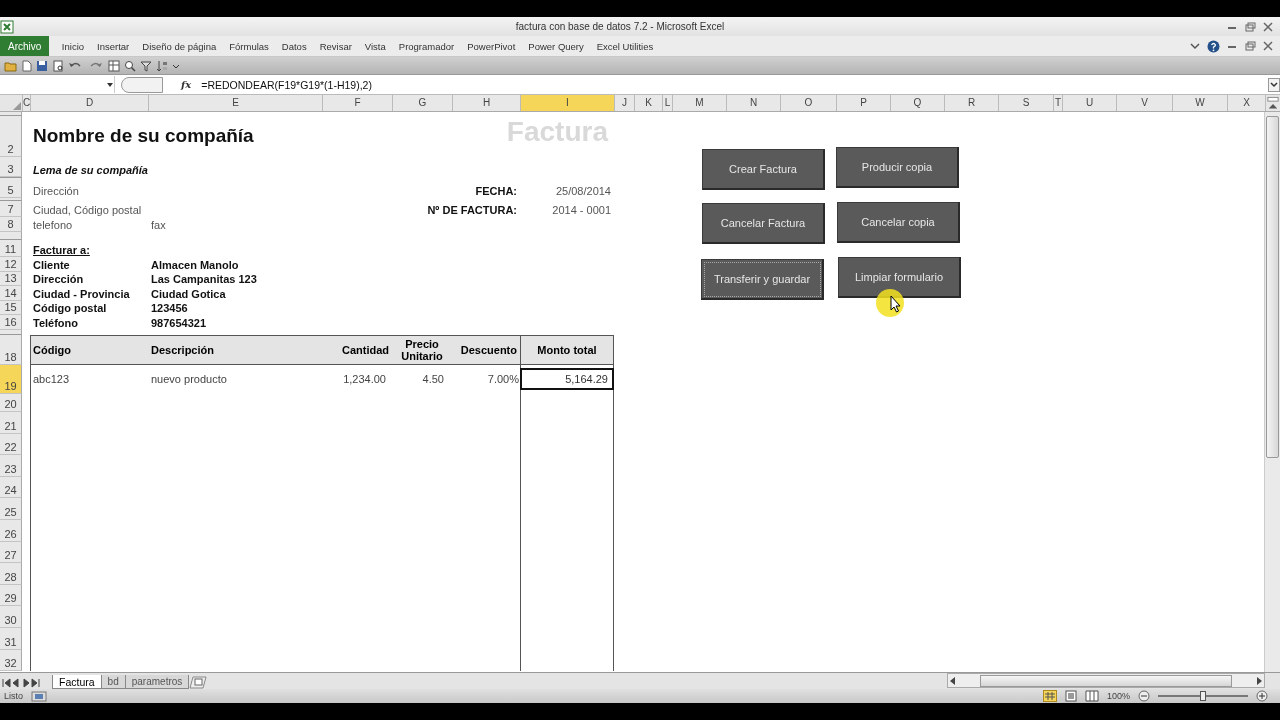 The height and width of the screenshot is (720, 1280). What do you see at coordinates (73, 46) in the screenshot?
I see `ribbon-tab: Inicio` at bounding box center [73, 46].